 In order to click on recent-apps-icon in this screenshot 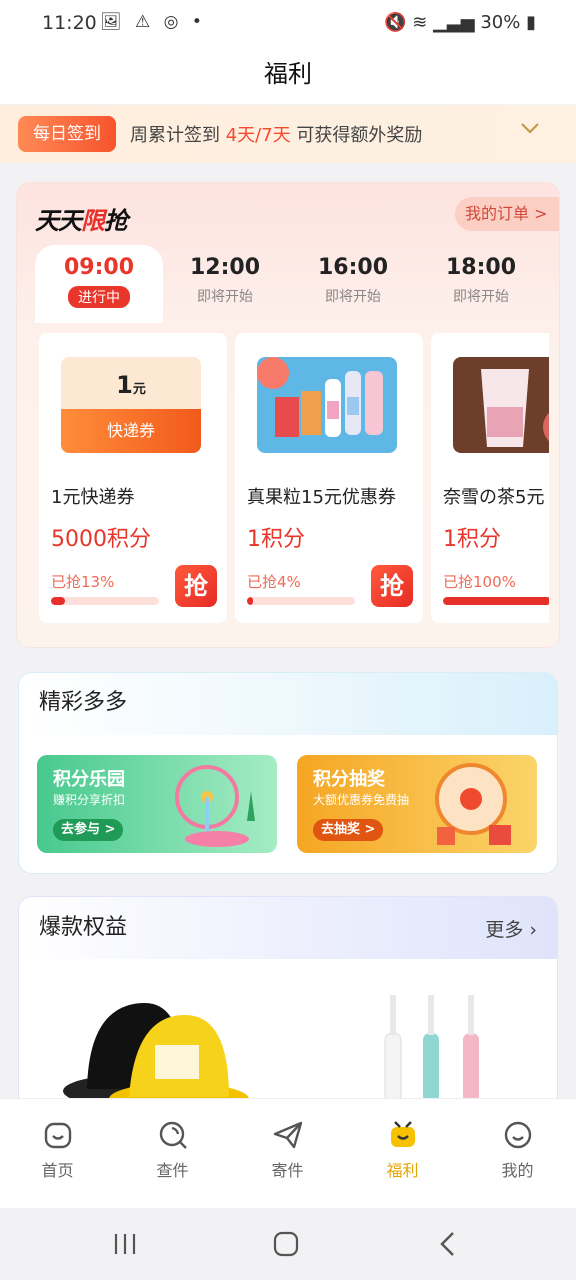, I will do `click(125, 1244)`.